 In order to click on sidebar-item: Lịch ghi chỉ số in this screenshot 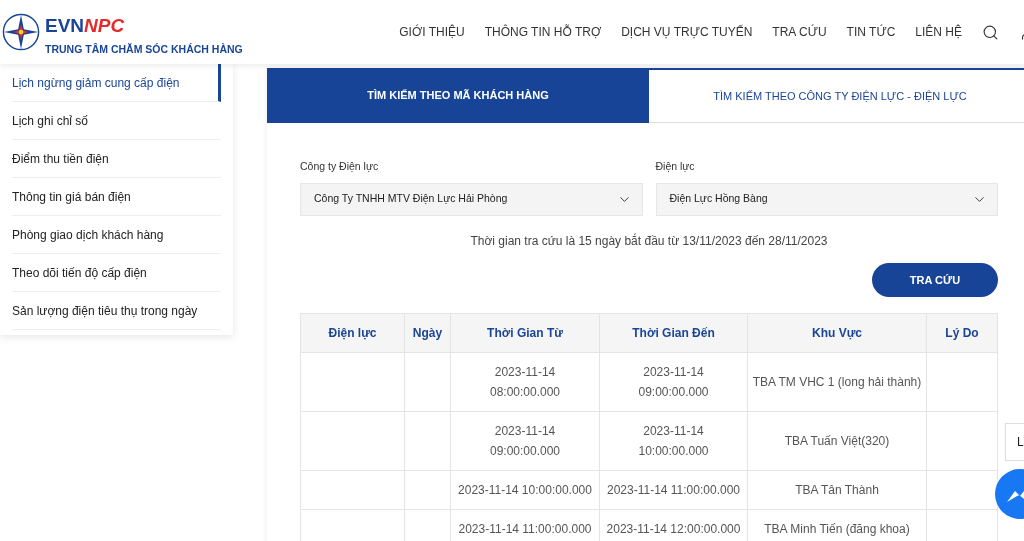, I will do `click(116, 121)`.